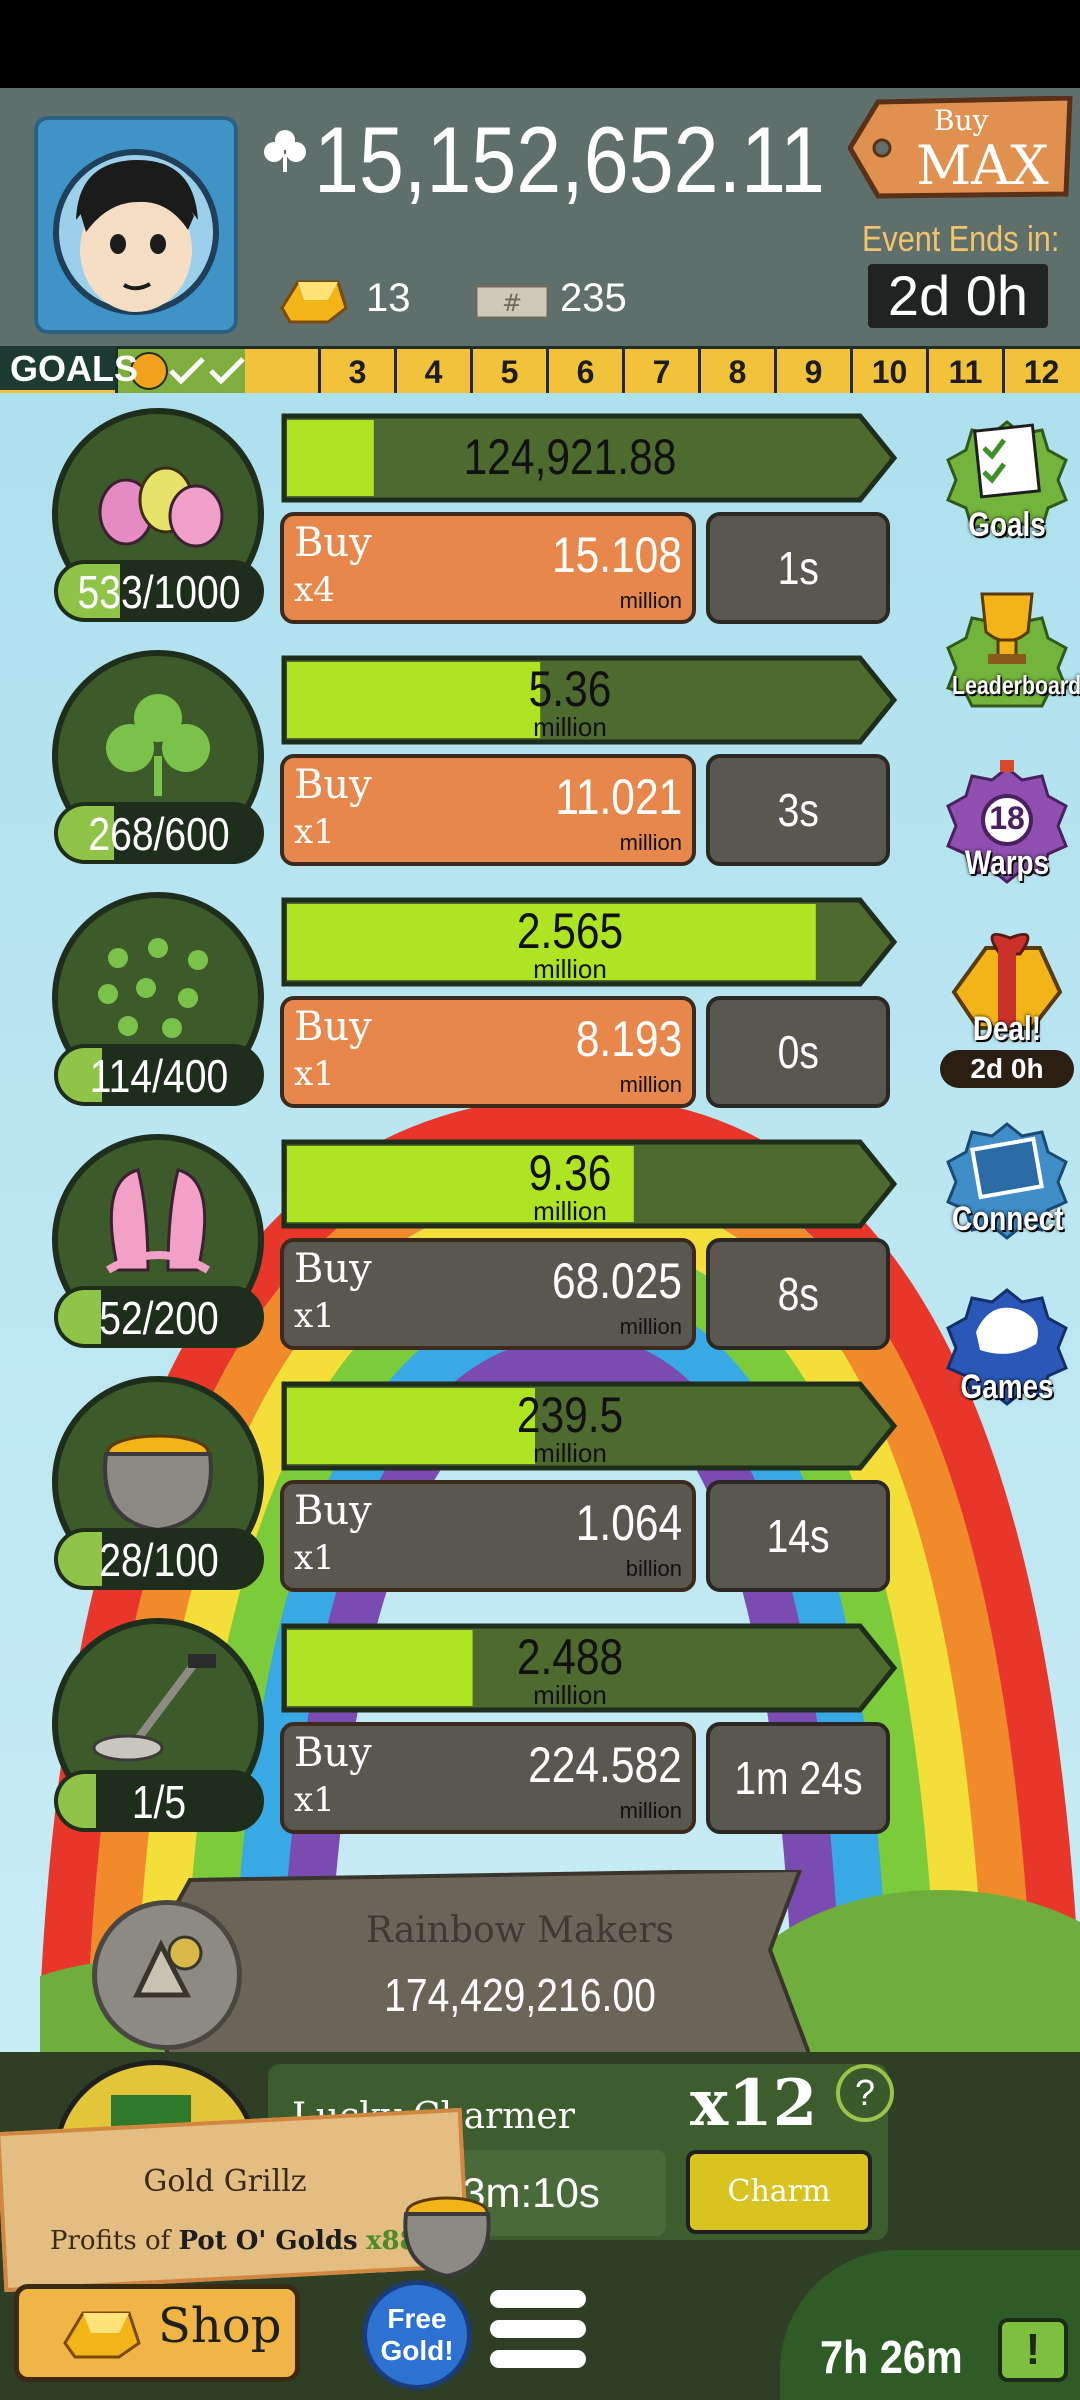 The width and height of the screenshot is (1080, 2400). I want to click on goal-number: 5, so click(508, 371).